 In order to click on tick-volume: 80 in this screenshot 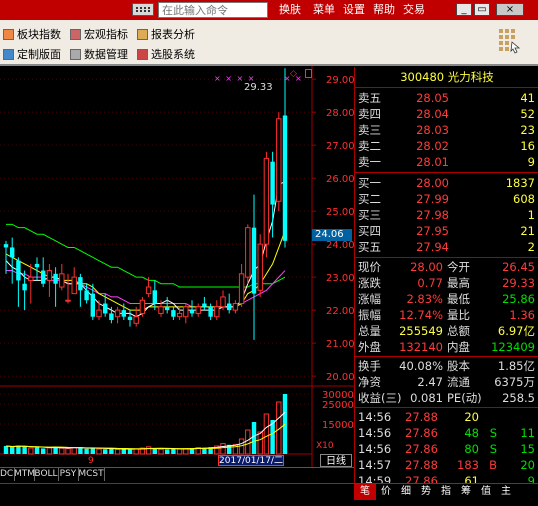, I will do `click(471, 449)`.